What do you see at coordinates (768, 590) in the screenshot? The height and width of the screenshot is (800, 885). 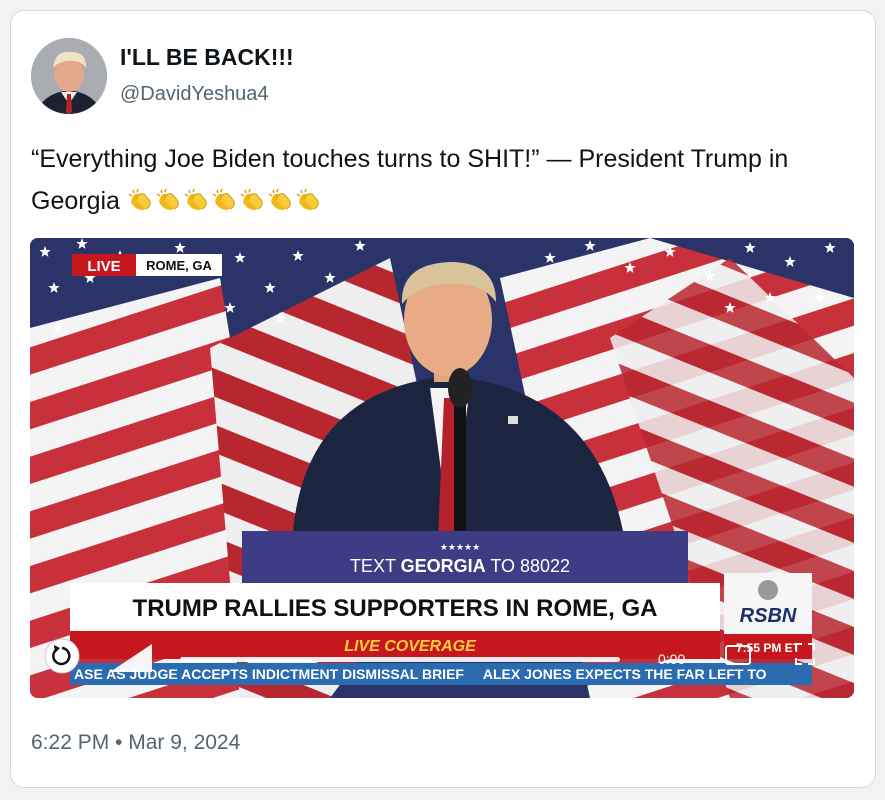 I see `microphone-icon` at bounding box center [768, 590].